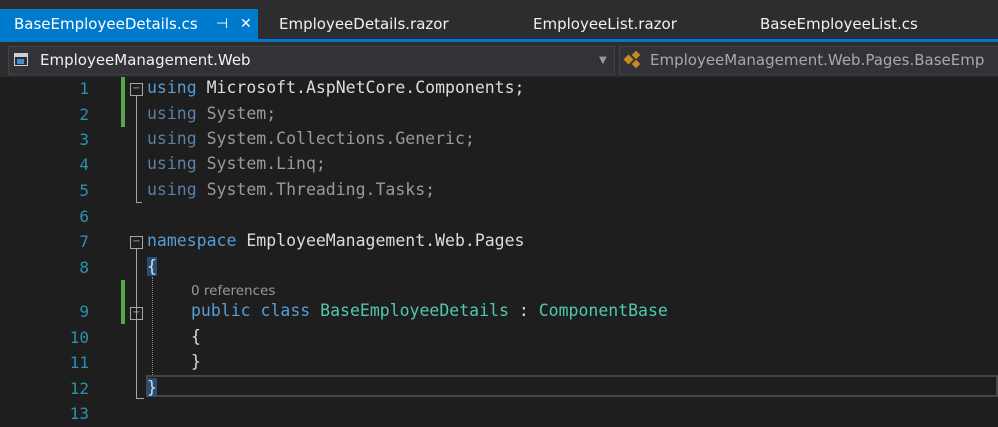  What do you see at coordinates (84, 88) in the screenshot?
I see `line-number: 1` at bounding box center [84, 88].